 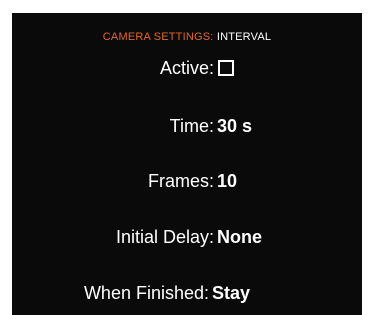 I want to click on when-finished-label: When Finished:, so click(x=146, y=293).